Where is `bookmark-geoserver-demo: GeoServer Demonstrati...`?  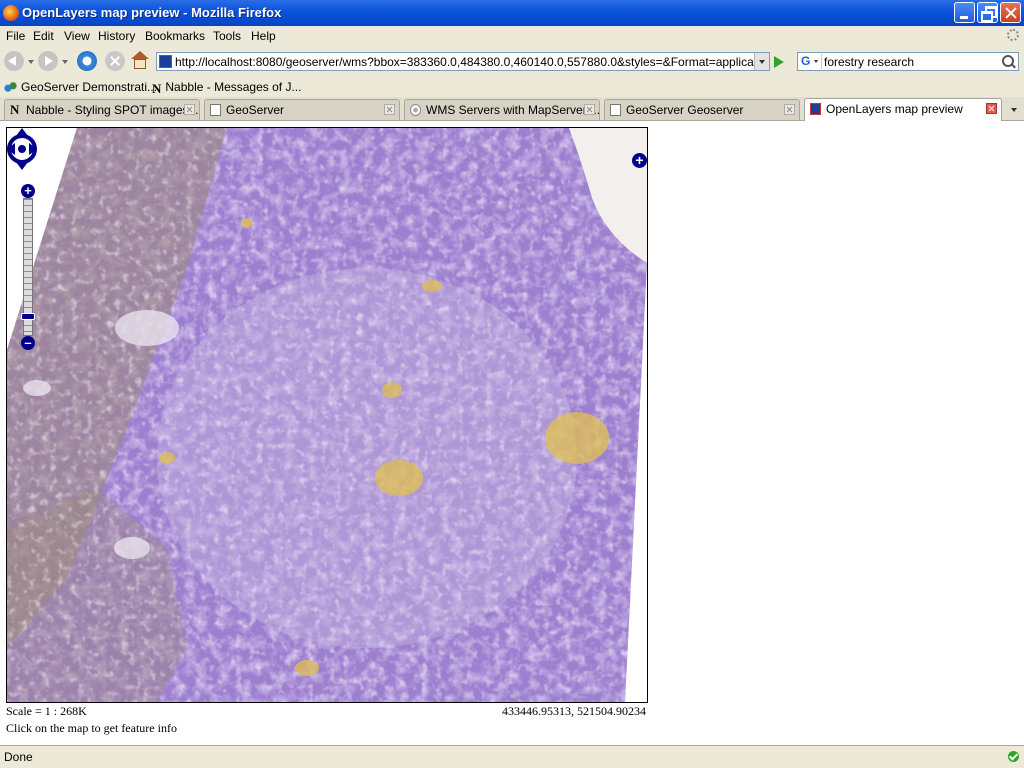
bookmark-geoserver-demo: GeoServer Demonstrati... is located at coordinates (80, 87).